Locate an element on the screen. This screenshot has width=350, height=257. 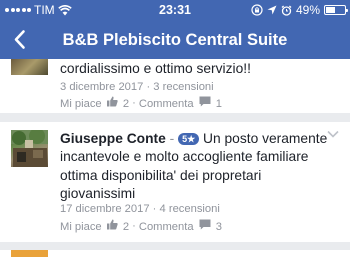
review-meta: 3 dicembre 2017 · 3 recensioni is located at coordinates (137, 87).